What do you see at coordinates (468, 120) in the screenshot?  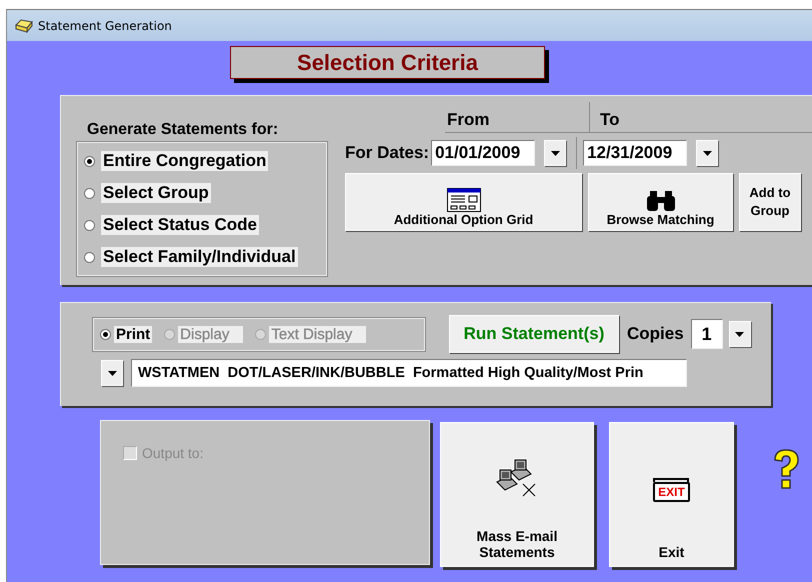 I see `column-heading: From` at bounding box center [468, 120].